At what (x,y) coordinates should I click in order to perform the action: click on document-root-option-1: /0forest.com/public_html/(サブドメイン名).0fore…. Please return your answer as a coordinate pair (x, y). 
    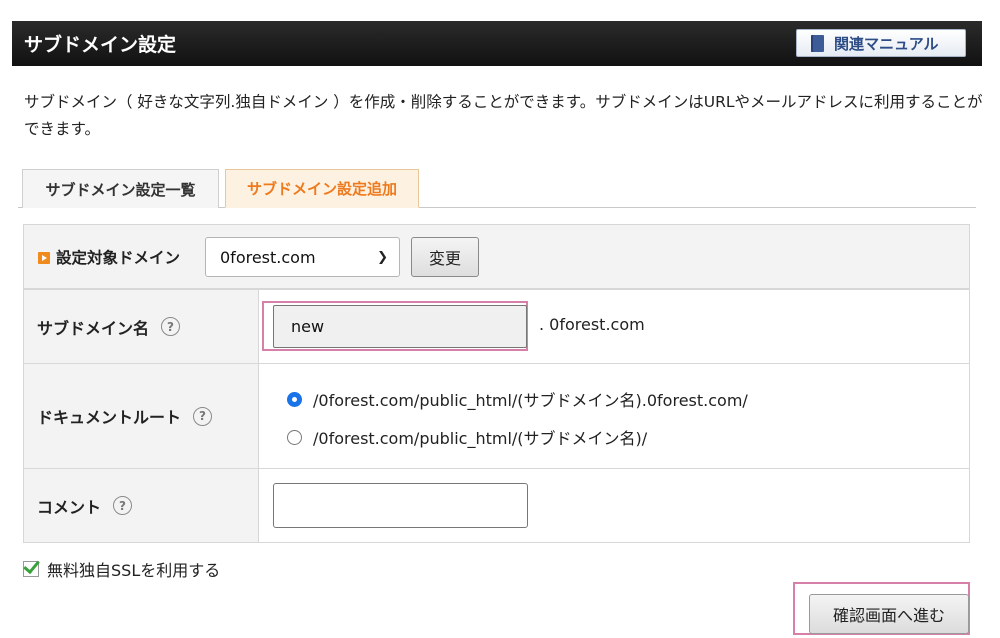
    Looking at the image, I should click on (517, 399).